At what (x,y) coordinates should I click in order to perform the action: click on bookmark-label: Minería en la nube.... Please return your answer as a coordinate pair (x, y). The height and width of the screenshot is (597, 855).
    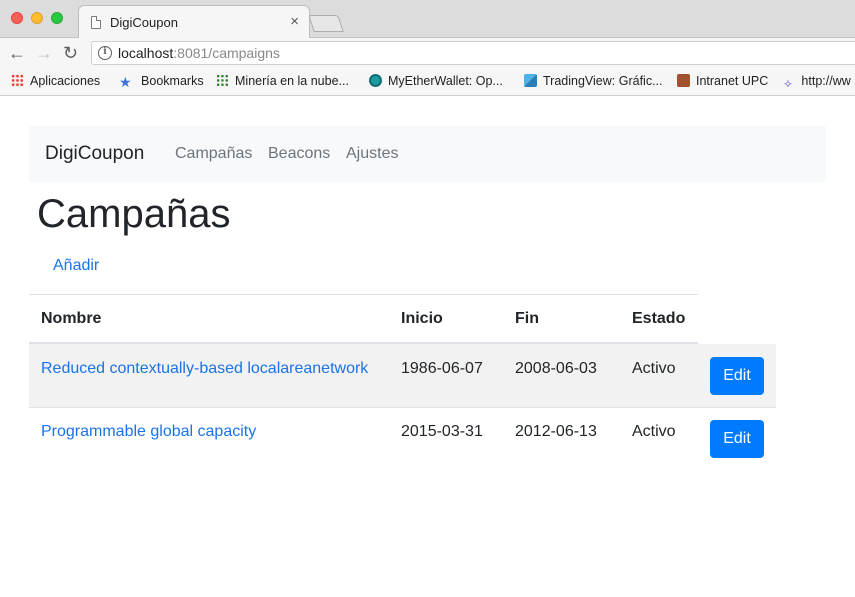
    Looking at the image, I should click on (292, 81).